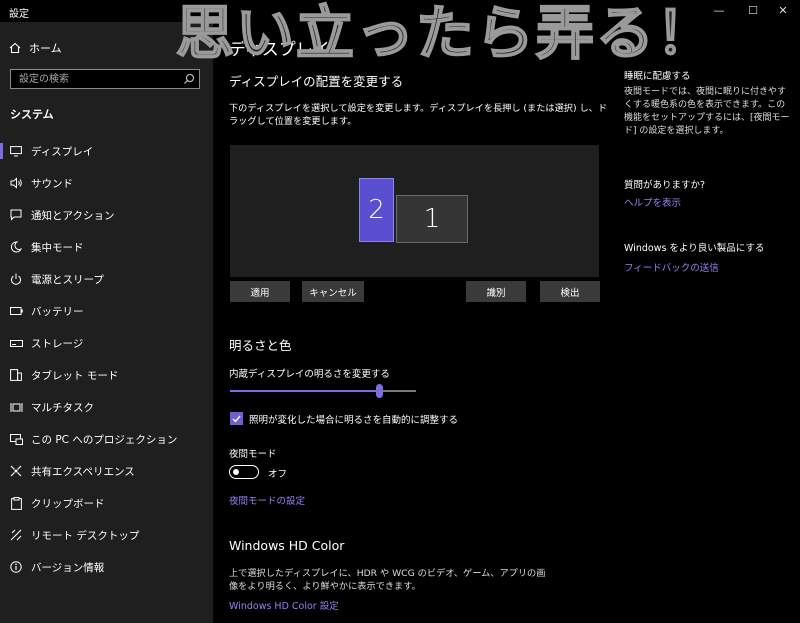  I want to click on banner-text: 思い立ったら弄る！, so click(446, 33).